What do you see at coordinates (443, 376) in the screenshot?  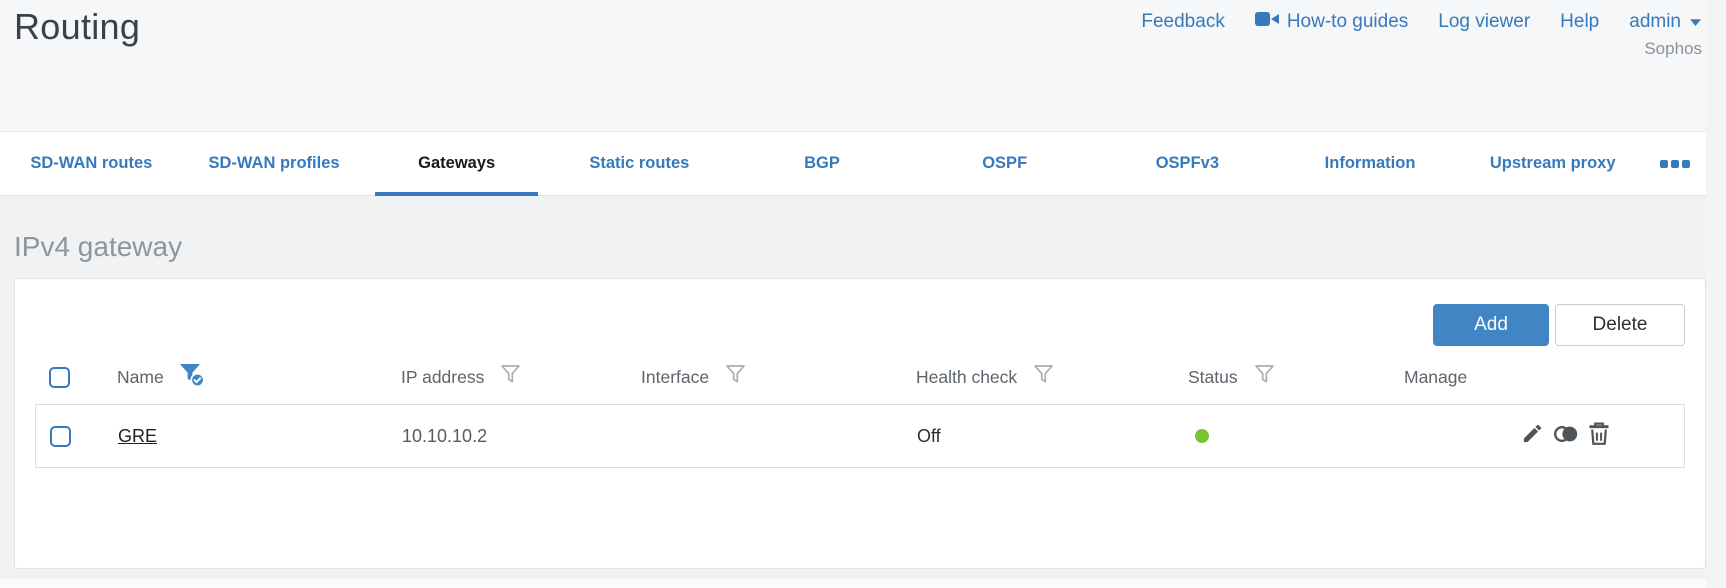 I see `column-label: IP address` at bounding box center [443, 376].